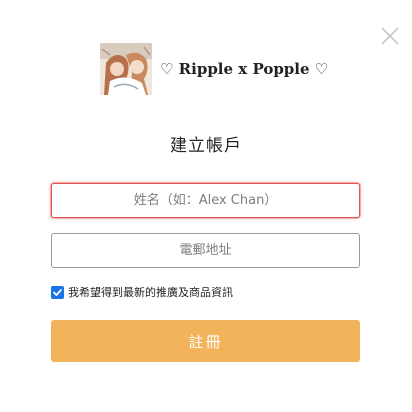 Image resolution: width=412 pixels, height=412 pixels. I want to click on shop-brand: ♡ Ripple x Popple ♡, so click(214, 69).